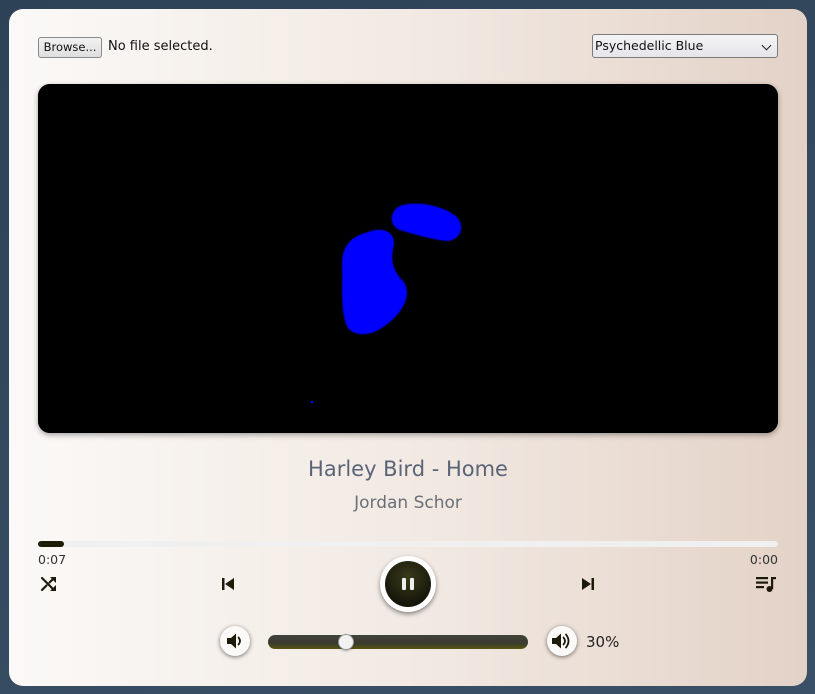 The height and width of the screenshot is (694, 815). What do you see at coordinates (51, 544) in the screenshot?
I see `progress-fill` at bounding box center [51, 544].